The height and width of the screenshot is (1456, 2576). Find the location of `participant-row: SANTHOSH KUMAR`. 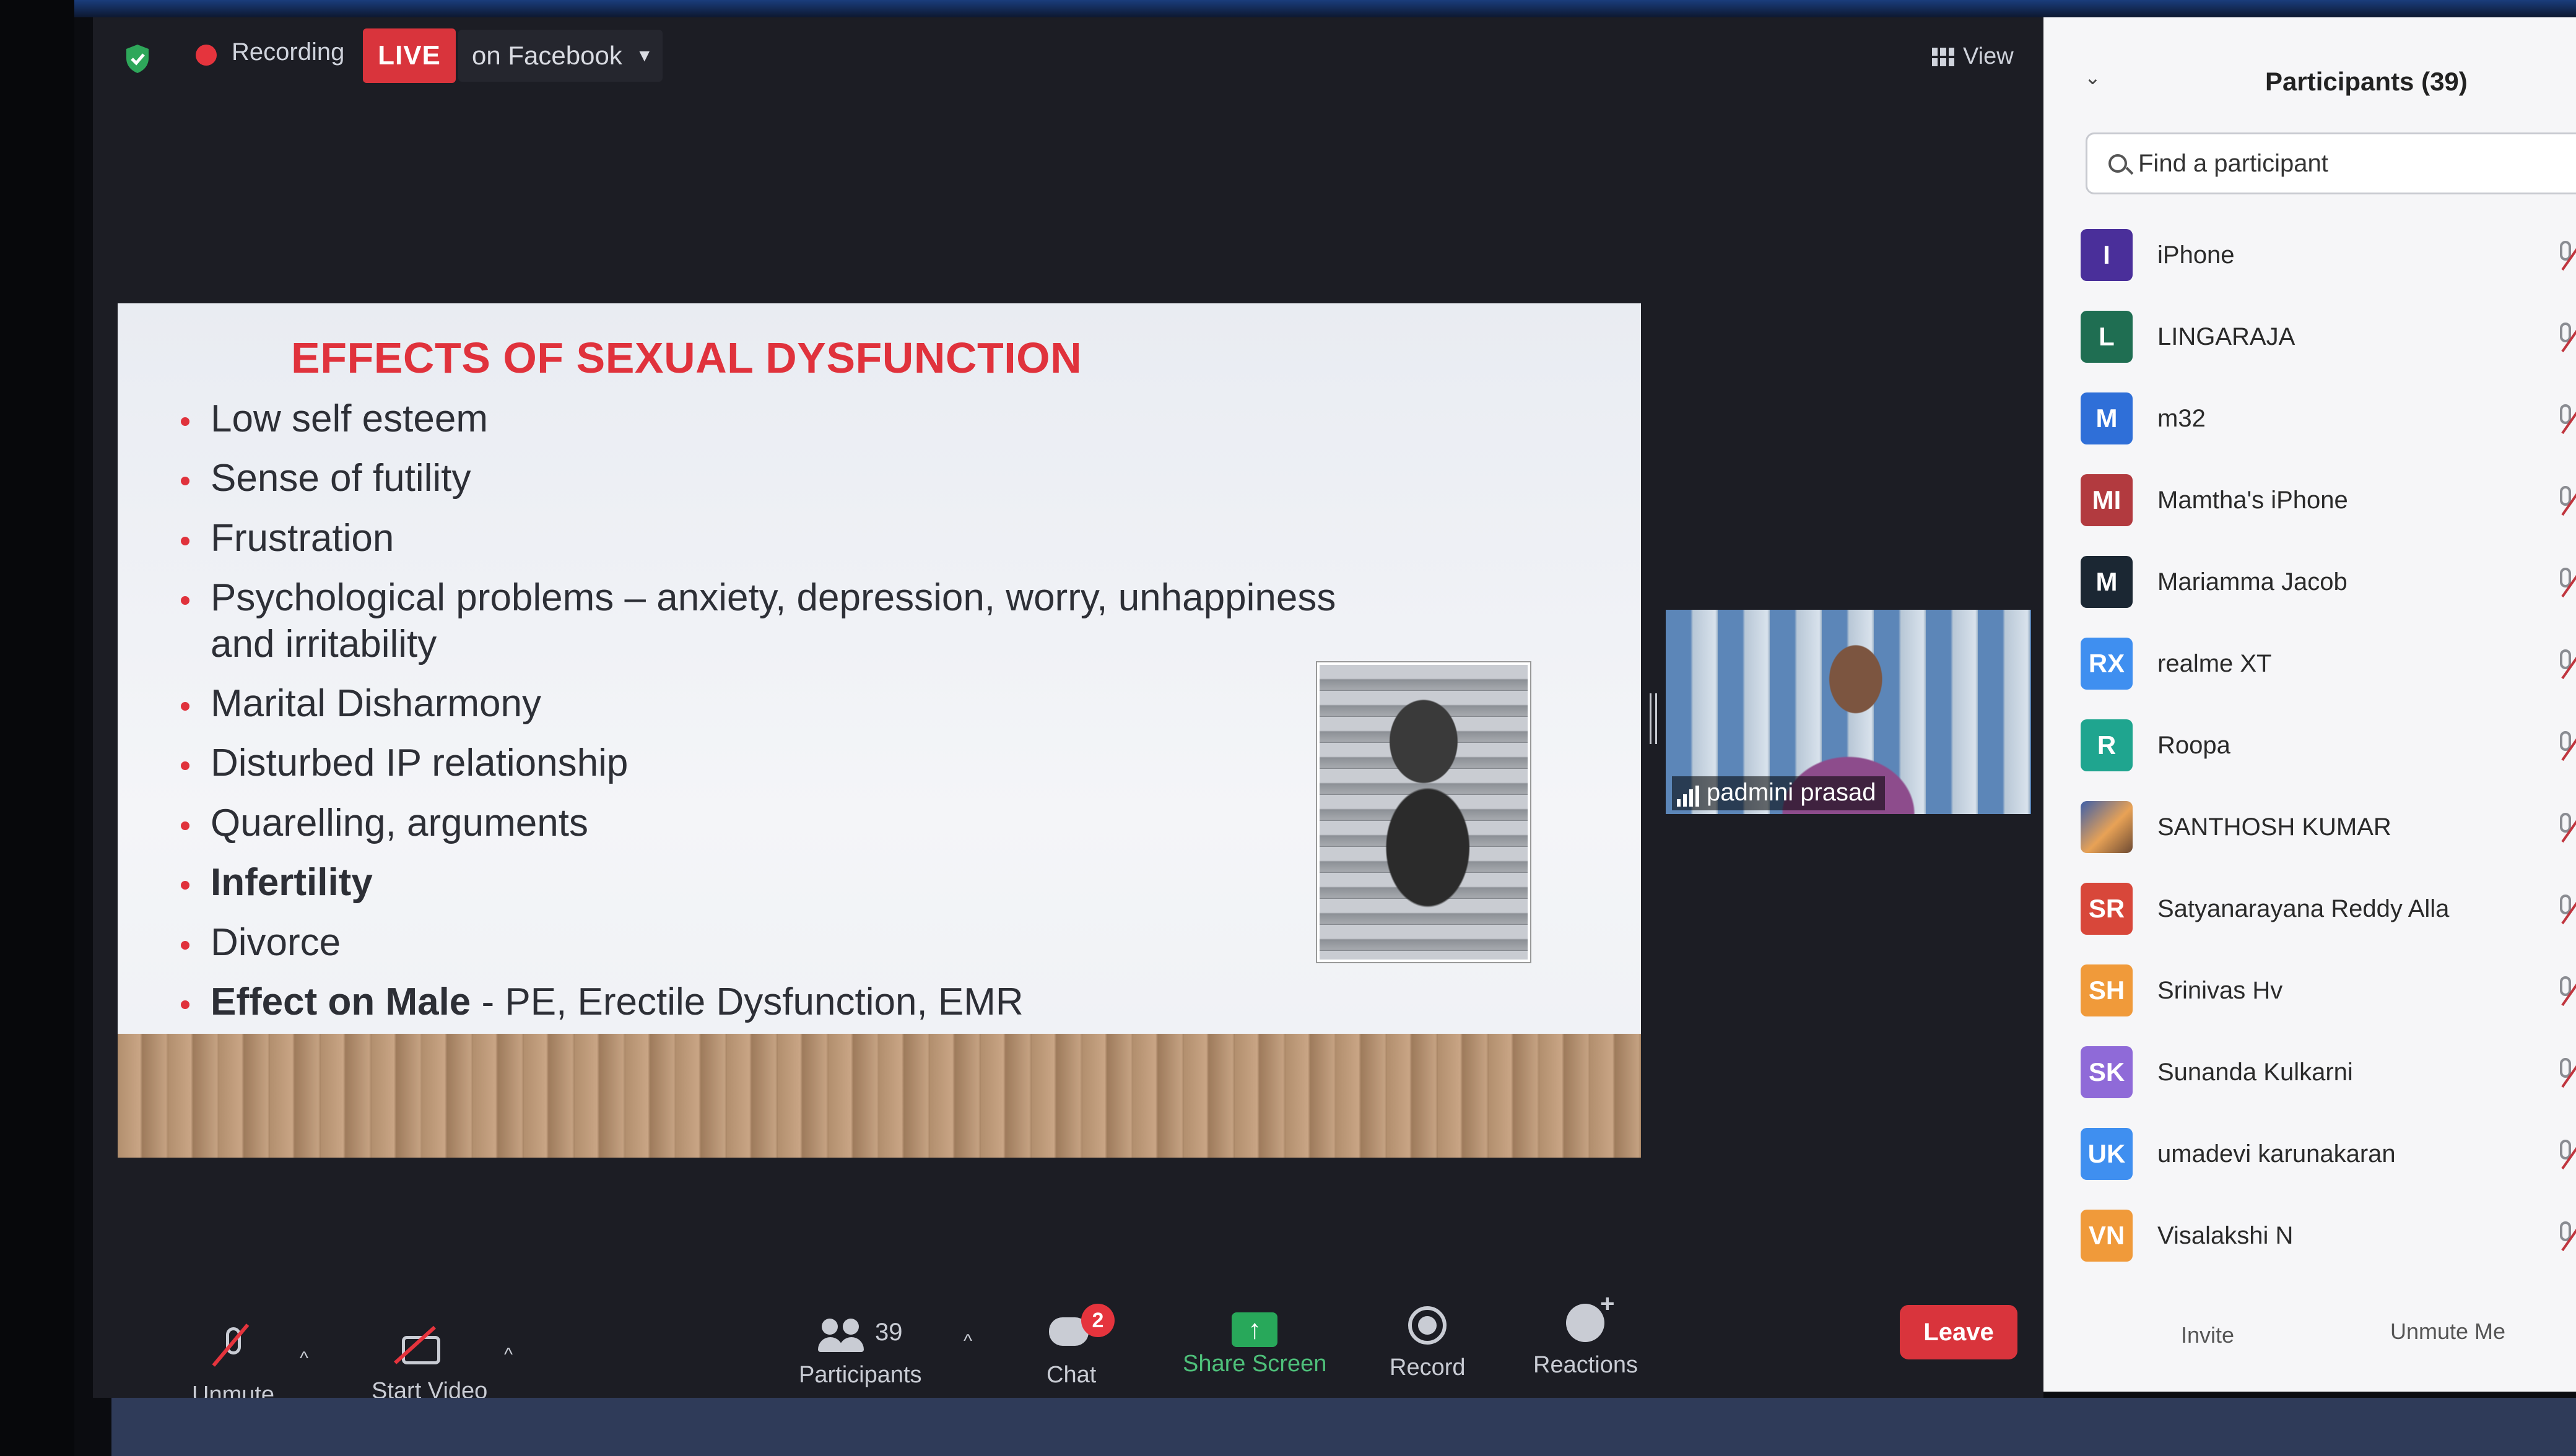

participant-row: SANTHOSH KUMAR is located at coordinates (2328, 827).